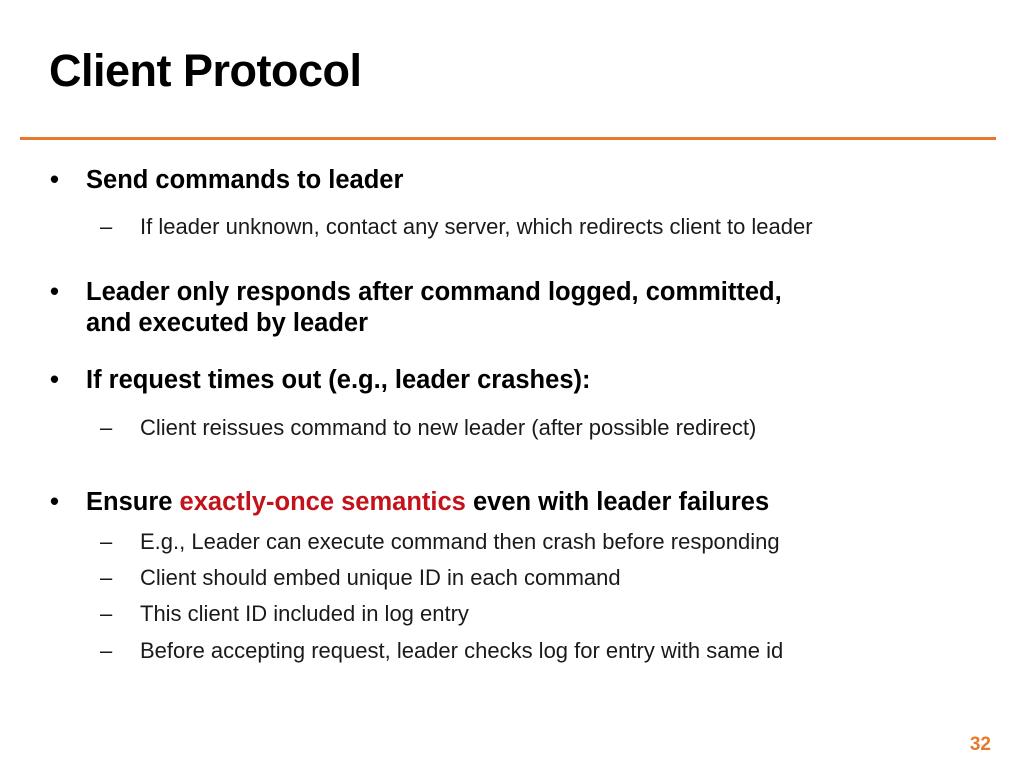  What do you see at coordinates (617, 502) in the screenshot?
I see `bullet-text-after: even with leader failures` at bounding box center [617, 502].